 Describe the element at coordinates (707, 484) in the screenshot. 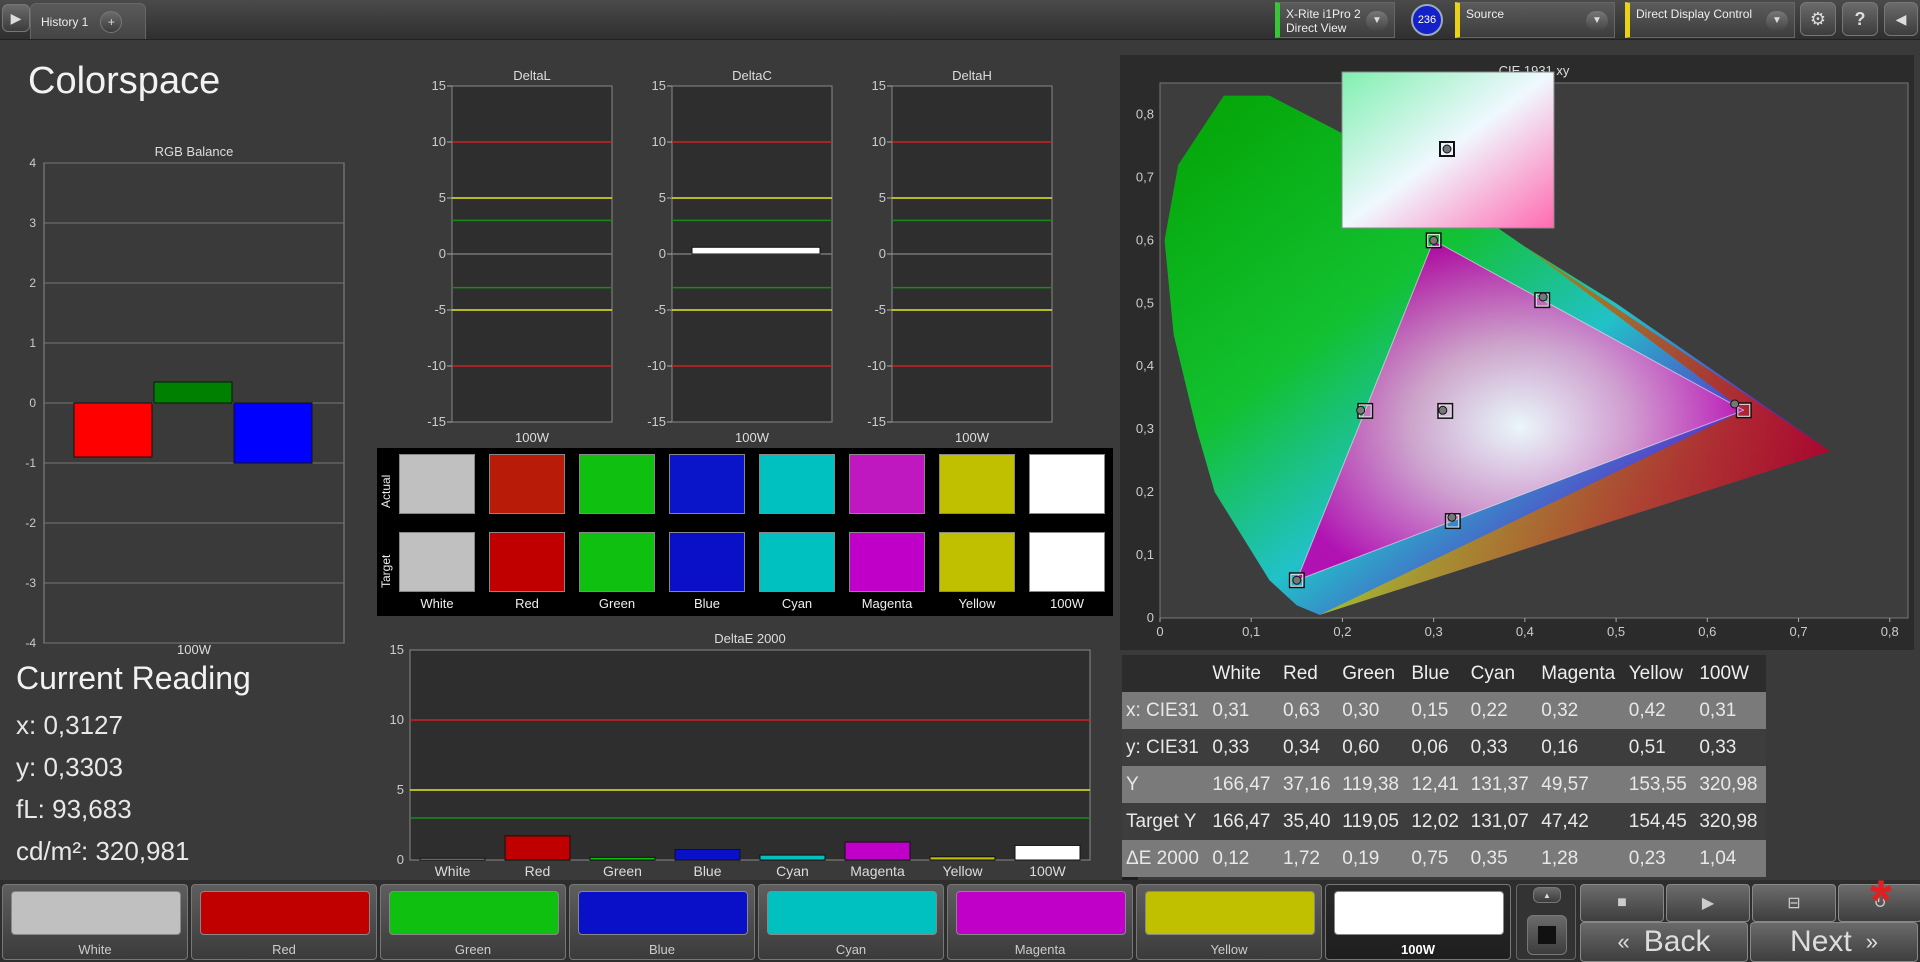

I see `actual-swatch-blue` at that location.